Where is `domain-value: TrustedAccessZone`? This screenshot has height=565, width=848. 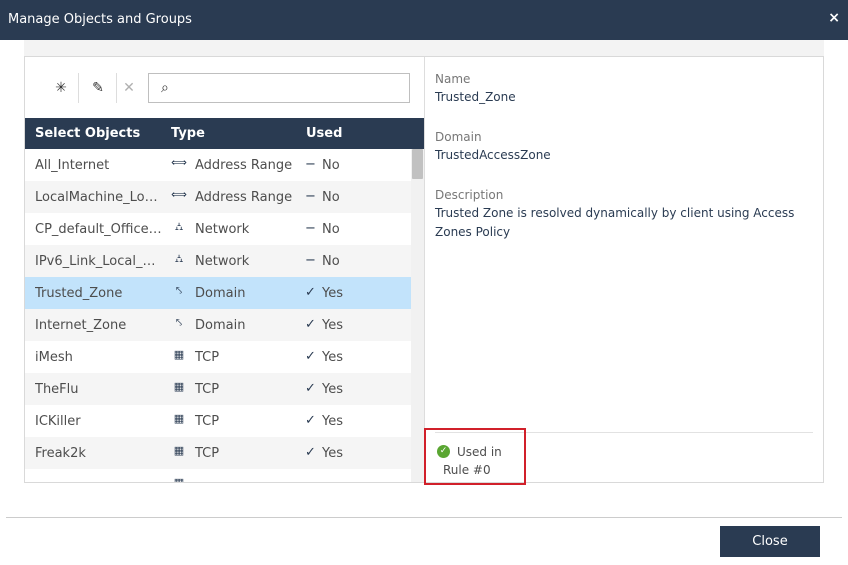
domain-value: TrustedAccessZone is located at coordinates (493, 155).